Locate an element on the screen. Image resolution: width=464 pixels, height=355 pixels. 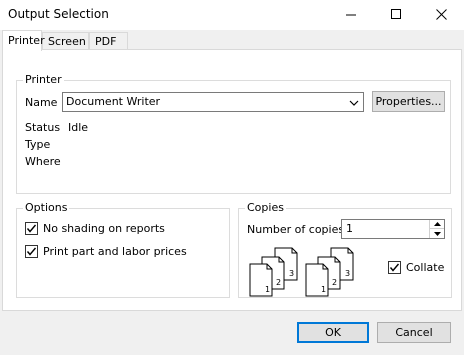
collate-page-2b: 2 is located at coordinates (334, 282).